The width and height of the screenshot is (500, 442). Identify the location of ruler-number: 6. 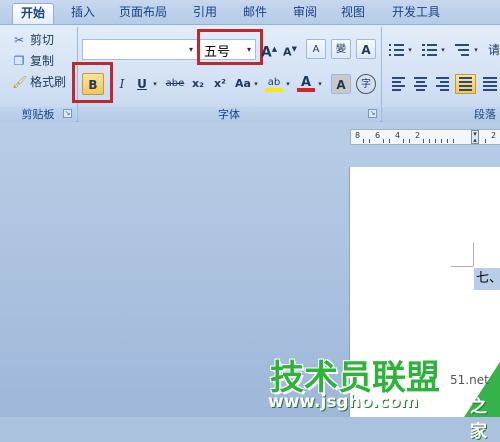
(378, 135).